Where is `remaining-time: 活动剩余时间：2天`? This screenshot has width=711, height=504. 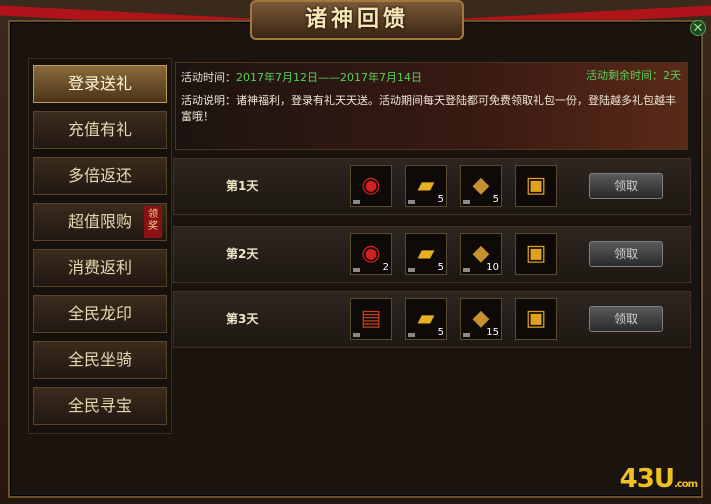 remaining-time: 活动剩余时间：2天 is located at coordinates (633, 75).